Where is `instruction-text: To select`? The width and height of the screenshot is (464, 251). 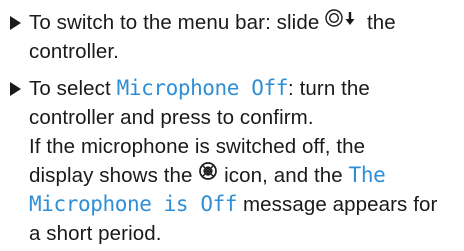 instruction-text: To select is located at coordinates (70, 88).